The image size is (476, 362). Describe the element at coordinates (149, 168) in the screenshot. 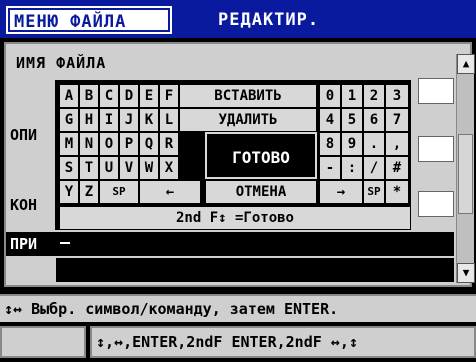

I see `key-w: W` at that location.